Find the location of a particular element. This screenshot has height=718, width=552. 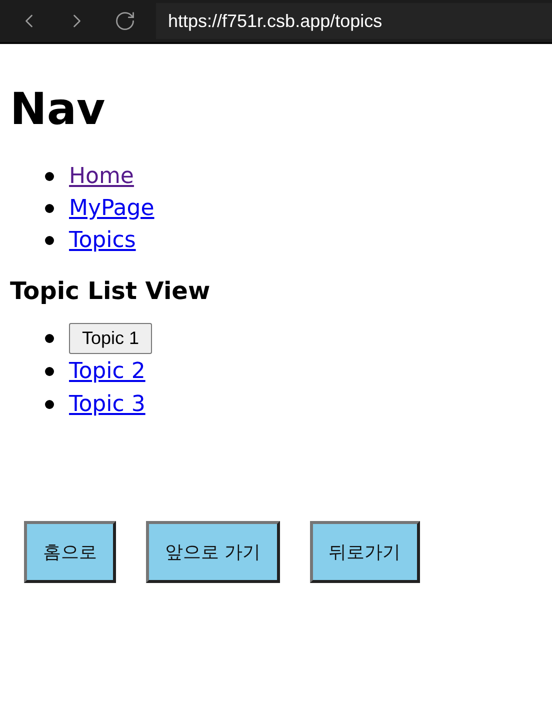

reload-icon is located at coordinates (125, 21).